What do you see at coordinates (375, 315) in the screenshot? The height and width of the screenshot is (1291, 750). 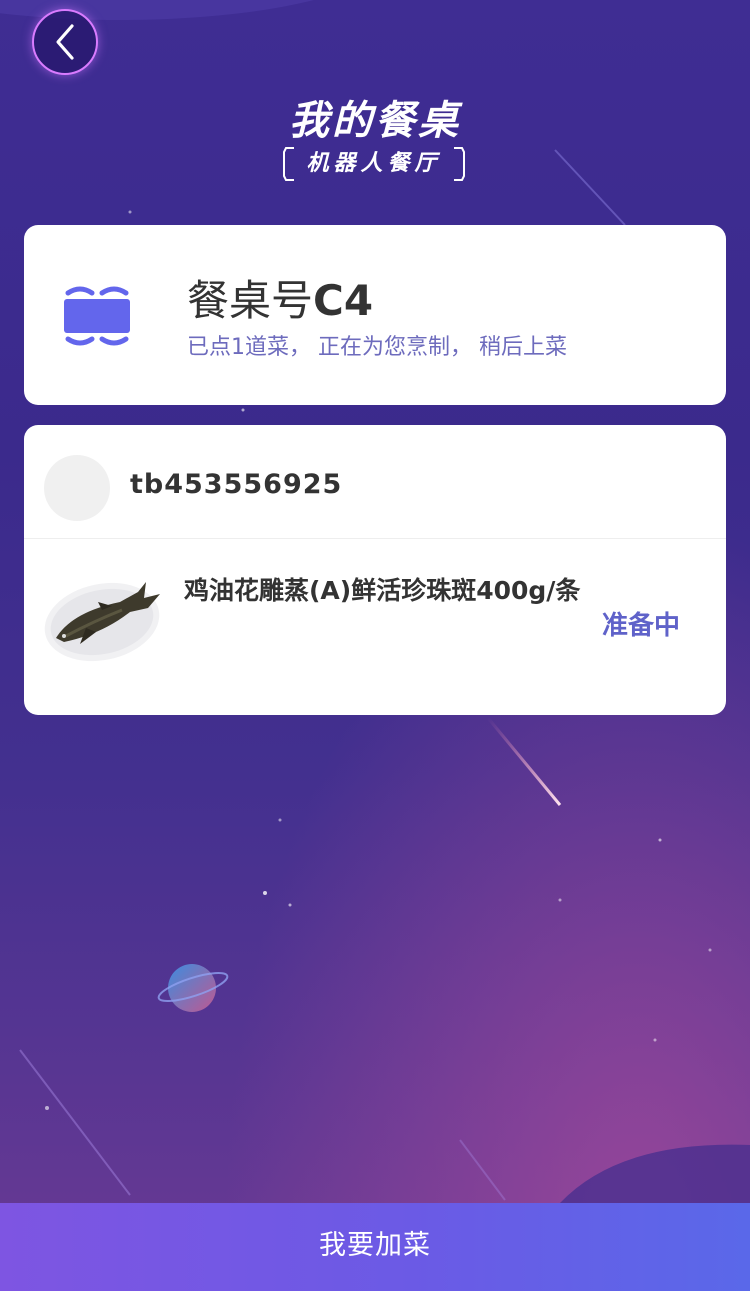 I see `table-info-card: 餐桌号C4 已点1道菜， 正在为您烹制， 稍后上菜` at bounding box center [375, 315].